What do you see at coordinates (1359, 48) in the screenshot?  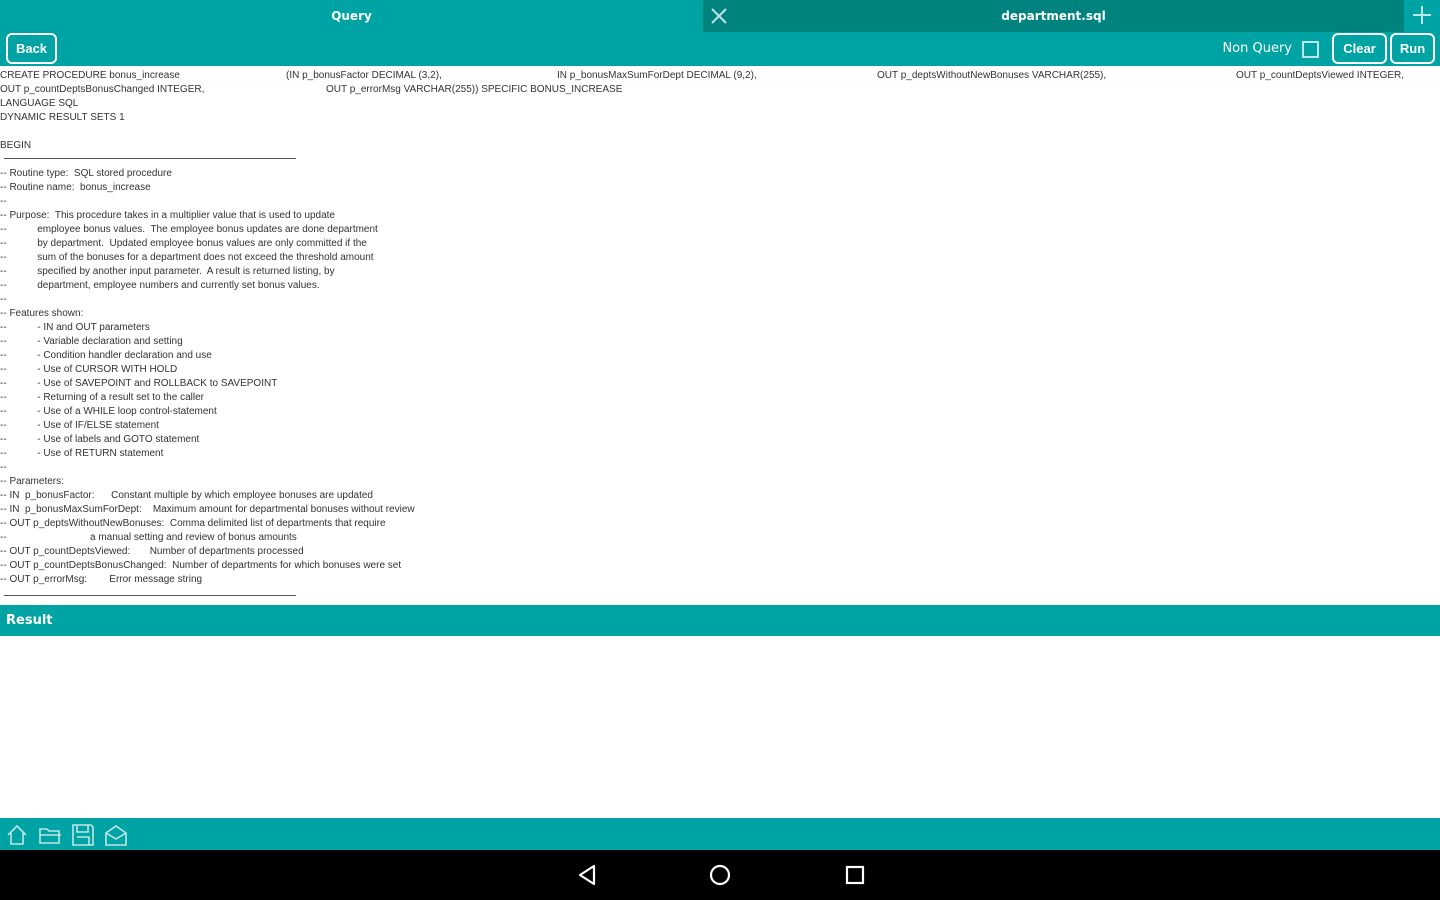 I see `clear-button: Clear` at bounding box center [1359, 48].